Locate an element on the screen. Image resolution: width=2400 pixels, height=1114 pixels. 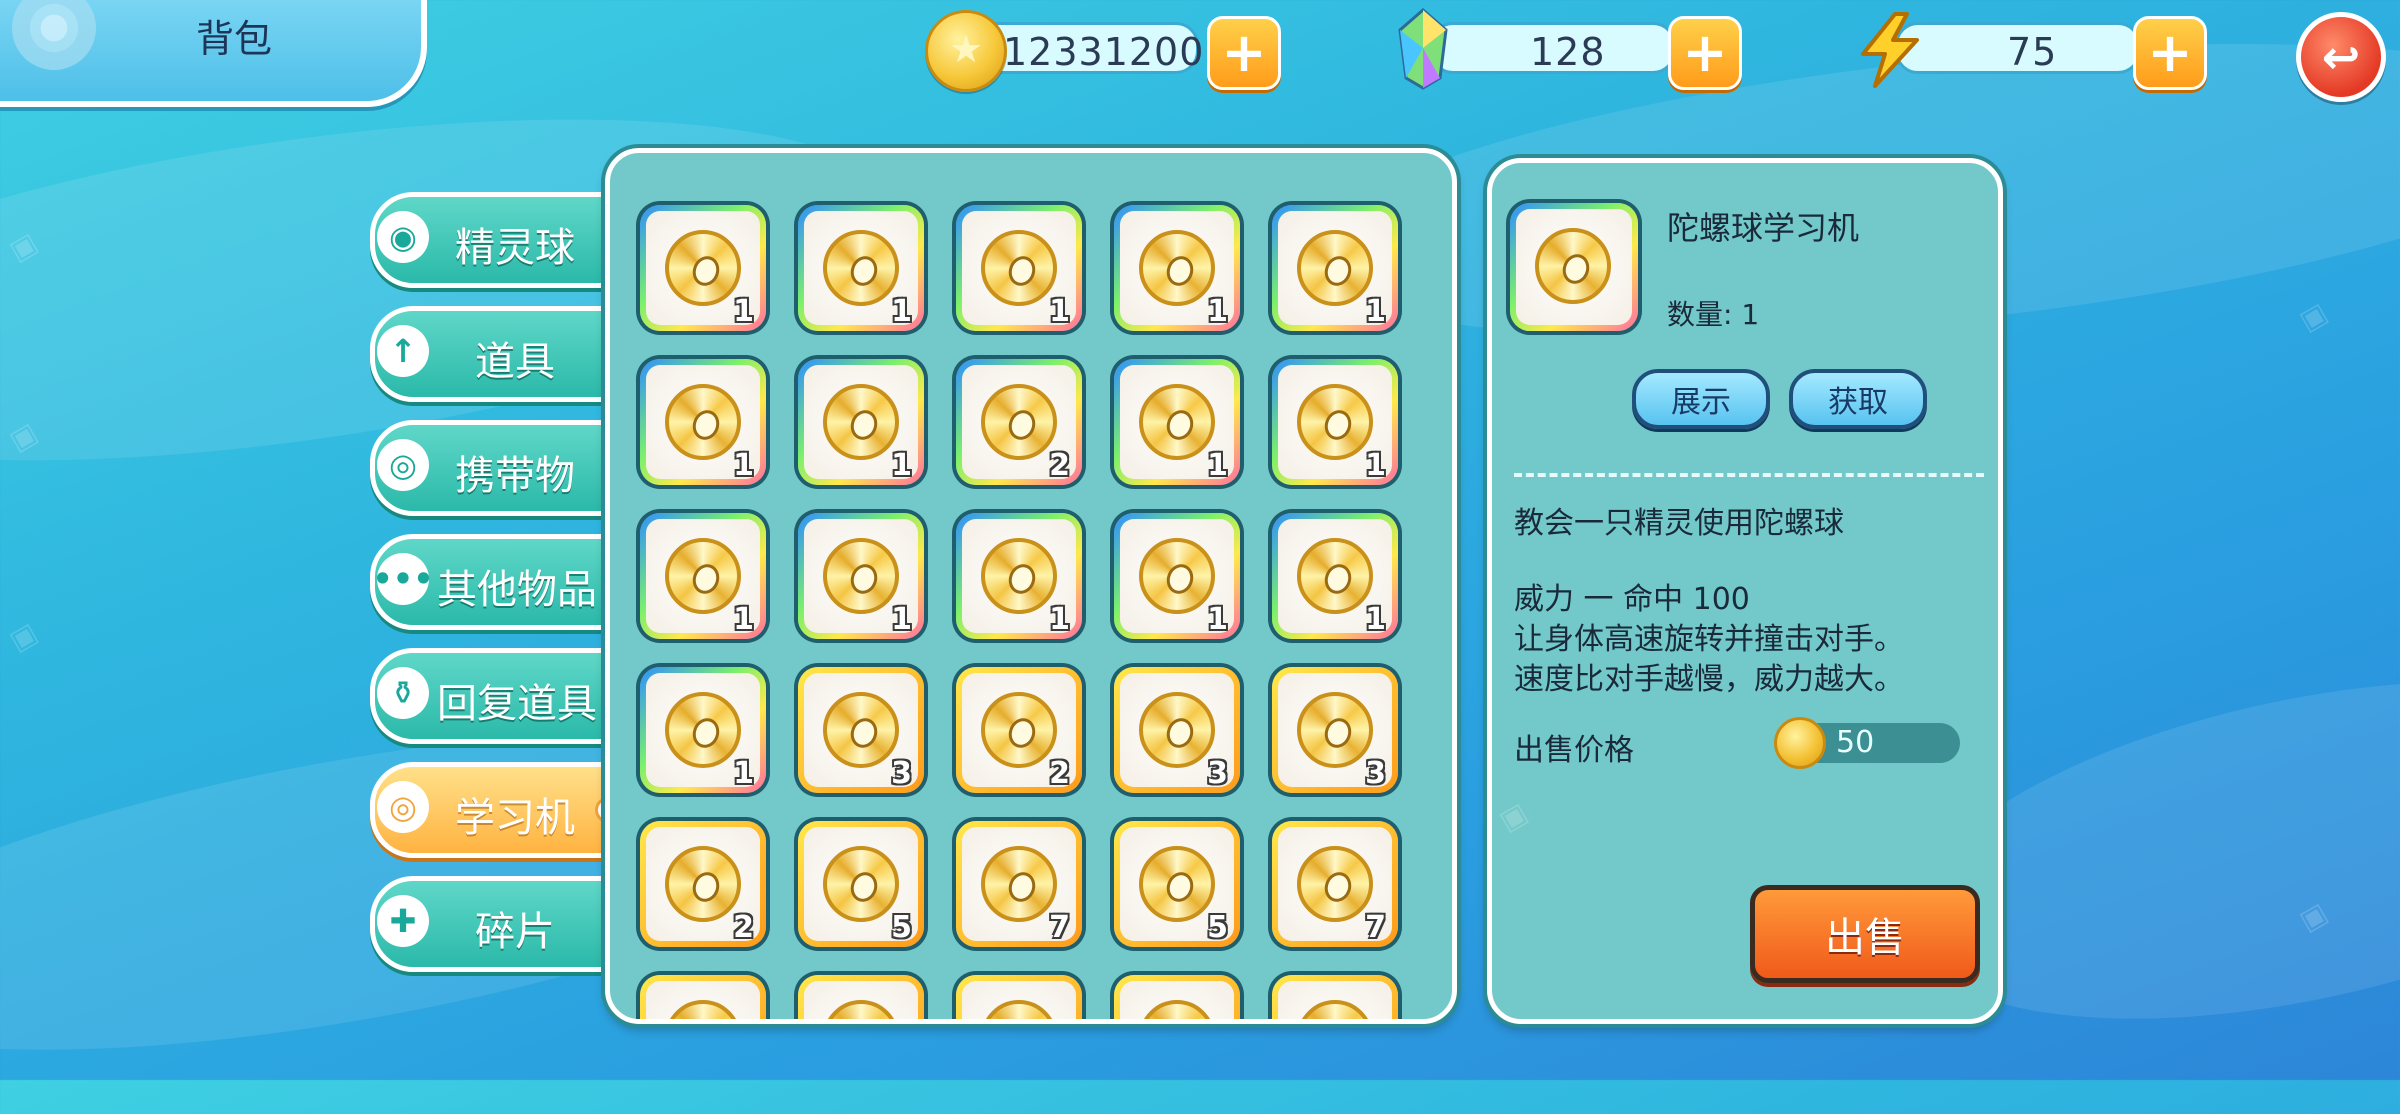
tab-label: 精灵球 is located at coordinates (515, 248).